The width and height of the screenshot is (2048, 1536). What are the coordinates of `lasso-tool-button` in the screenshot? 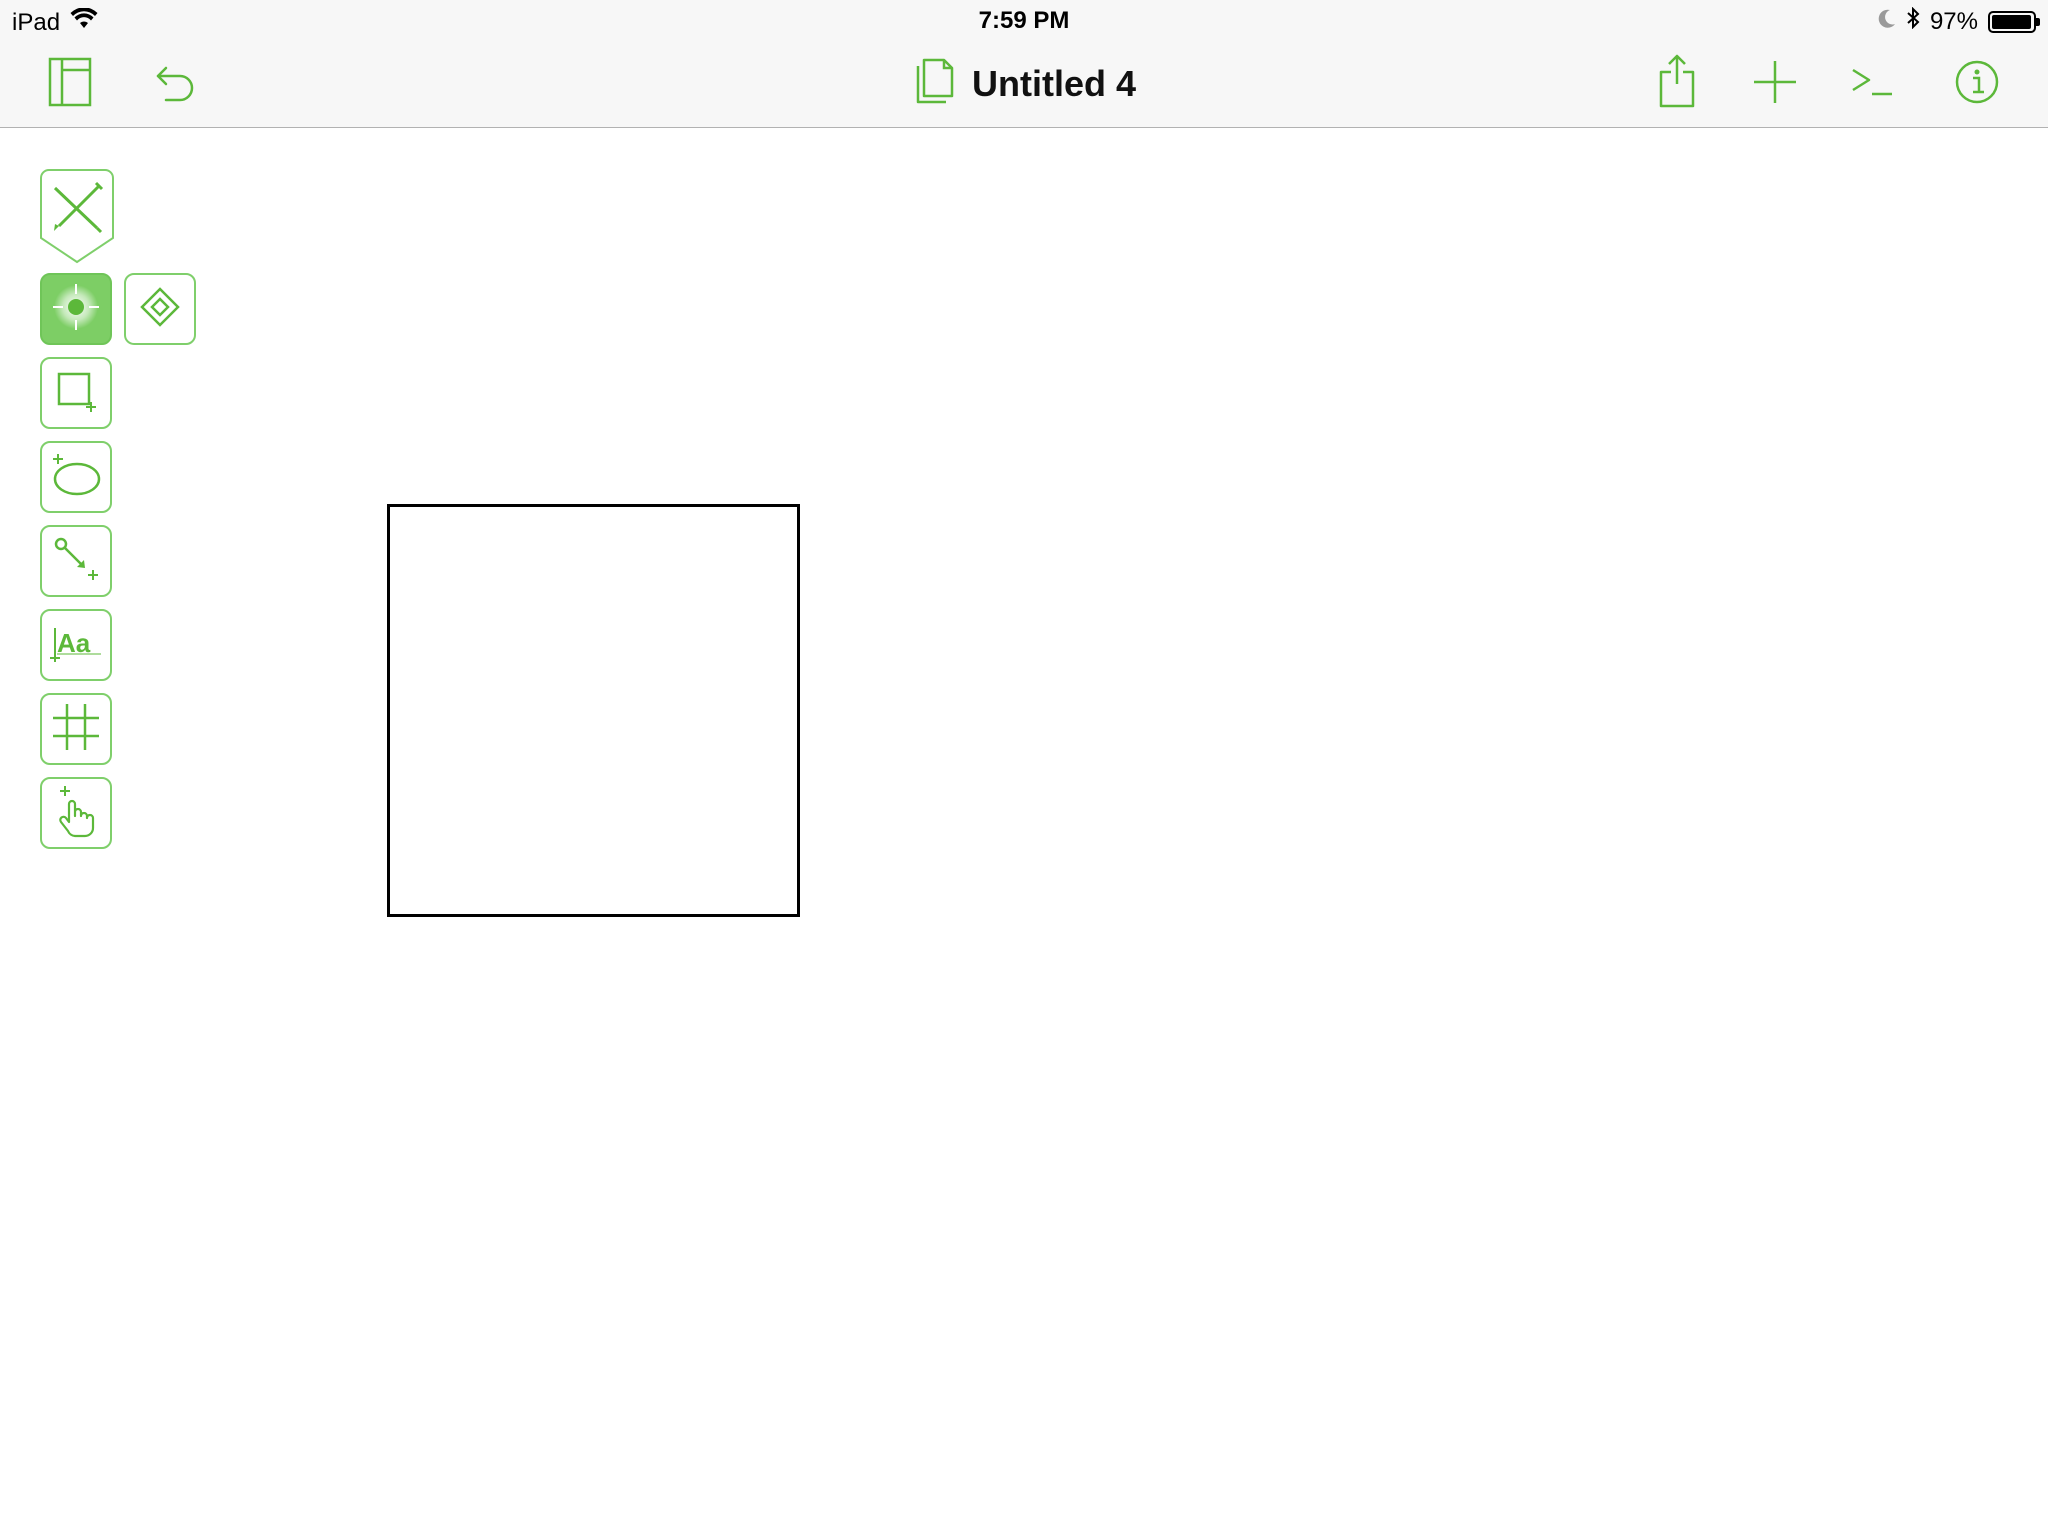 It's located at (76, 477).